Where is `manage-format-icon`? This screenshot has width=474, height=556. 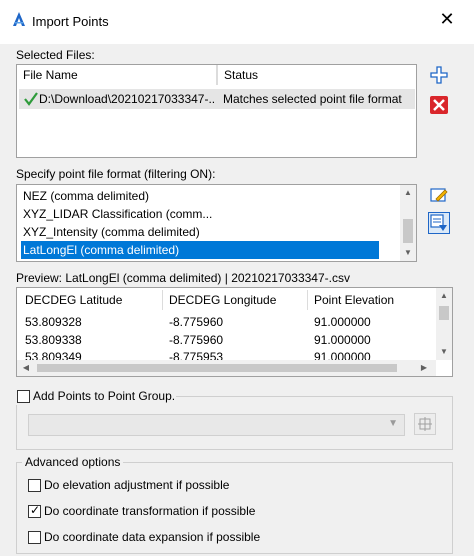 manage-format-icon is located at coordinates (438, 222).